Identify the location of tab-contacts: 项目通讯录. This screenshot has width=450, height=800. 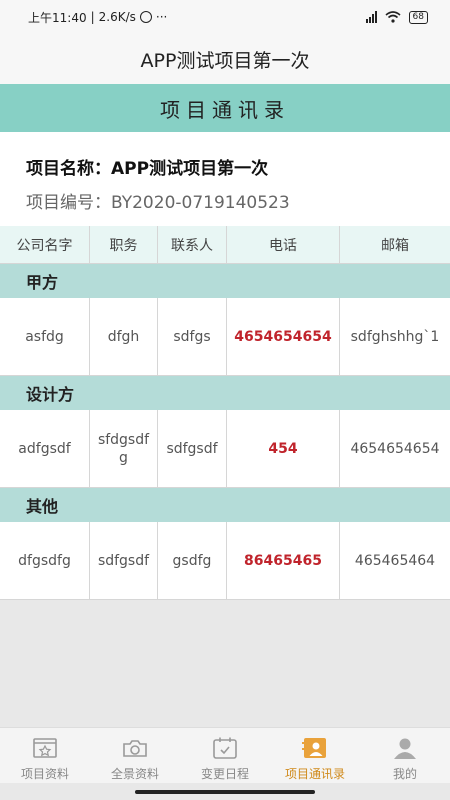
(315, 755).